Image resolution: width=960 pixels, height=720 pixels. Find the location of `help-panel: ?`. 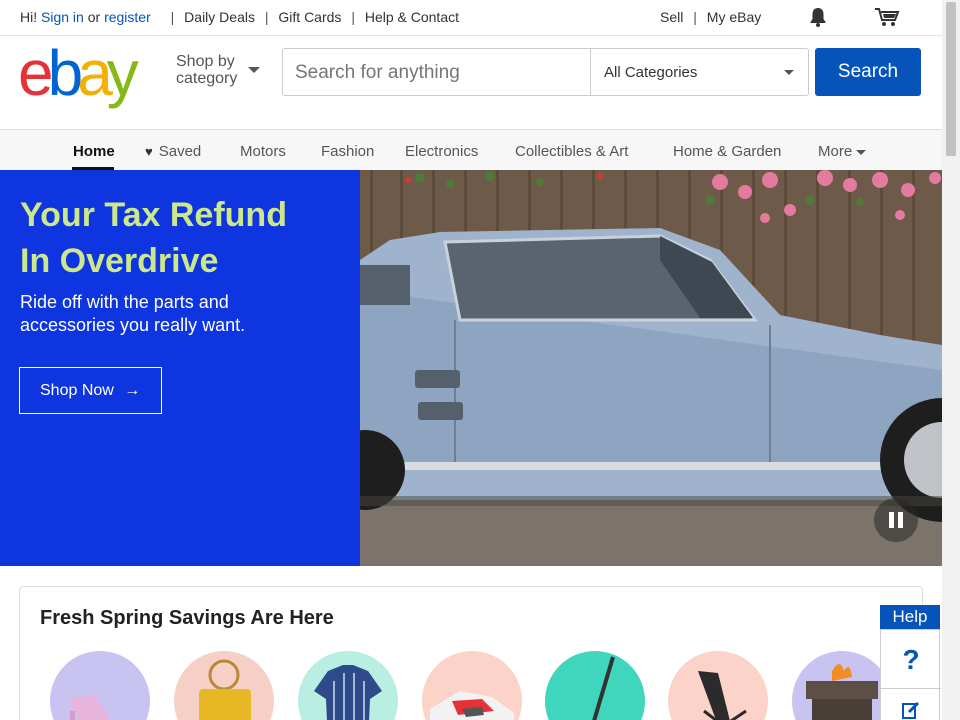

help-panel: ? is located at coordinates (910, 674).